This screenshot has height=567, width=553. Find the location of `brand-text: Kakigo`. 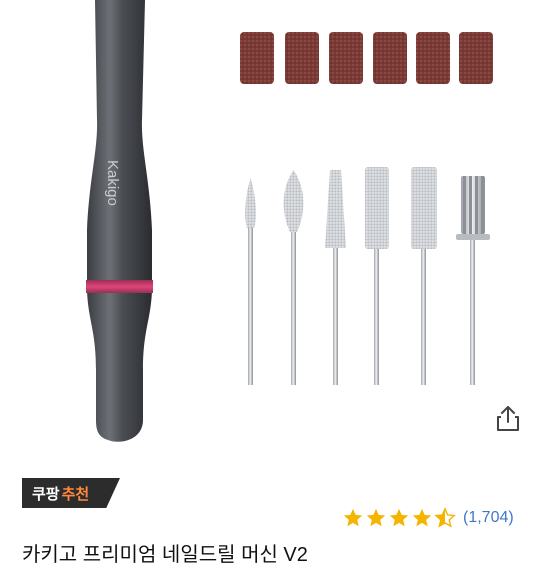

brand-text: Kakigo is located at coordinates (112, 183).